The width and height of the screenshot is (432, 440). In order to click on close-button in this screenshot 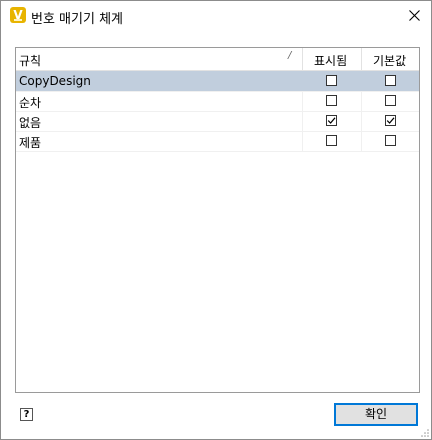, I will do `click(415, 16)`.